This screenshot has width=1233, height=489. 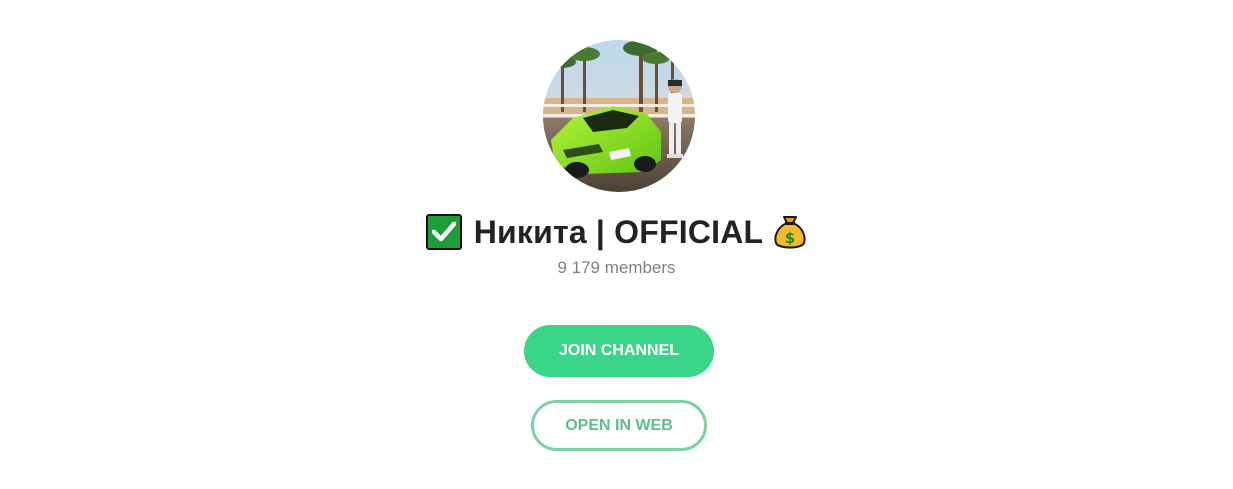 I want to click on channel-title: Никита | OFFICIAL, so click(x=618, y=231).